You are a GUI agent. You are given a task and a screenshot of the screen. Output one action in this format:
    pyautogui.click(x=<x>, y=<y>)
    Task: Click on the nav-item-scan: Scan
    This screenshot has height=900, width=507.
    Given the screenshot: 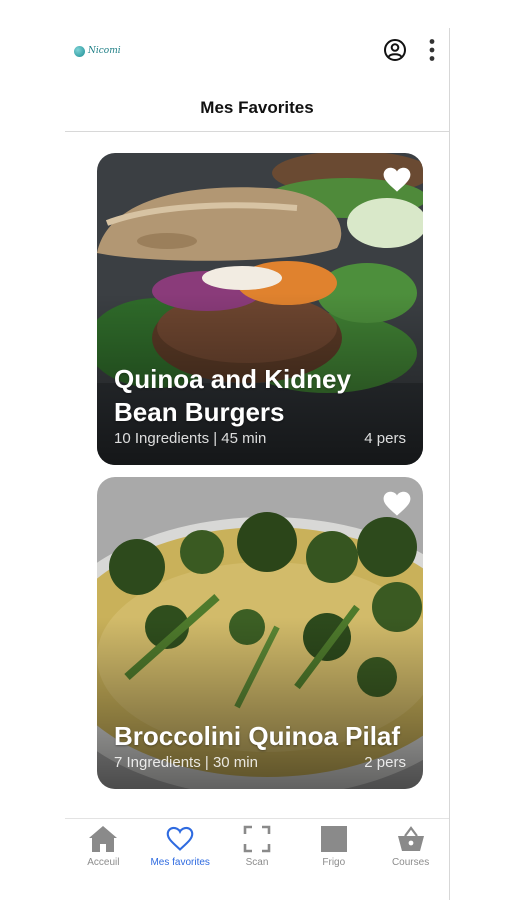 What is the action you would take?
    pyautogui.click(x=257, y=849)
    